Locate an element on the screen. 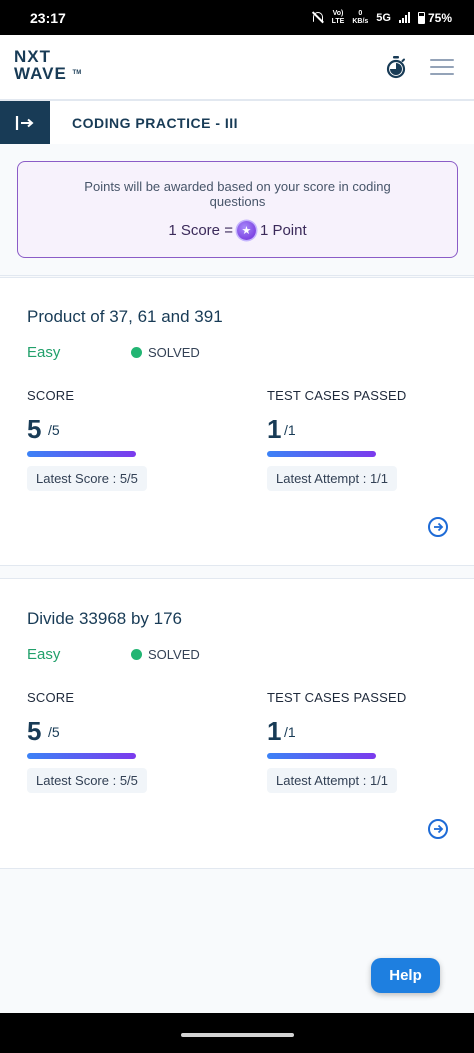  timer-icon is located at coordinates (396, 67).